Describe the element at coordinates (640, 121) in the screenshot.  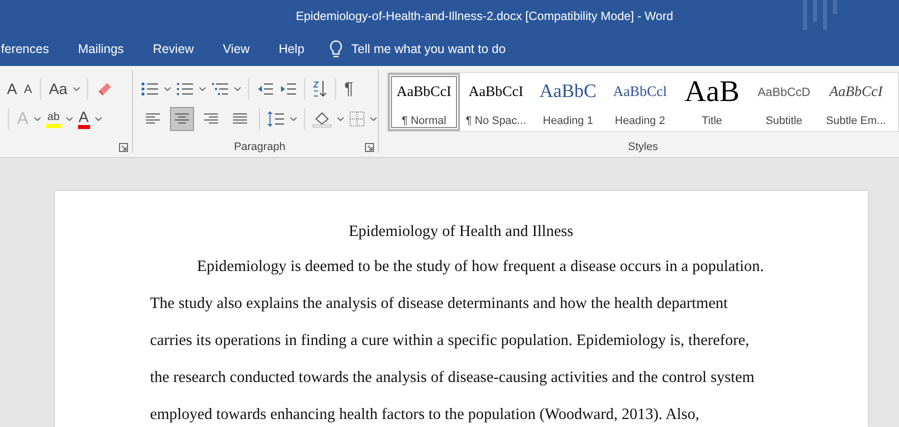
I see `style-name: Heading 2` at that location.